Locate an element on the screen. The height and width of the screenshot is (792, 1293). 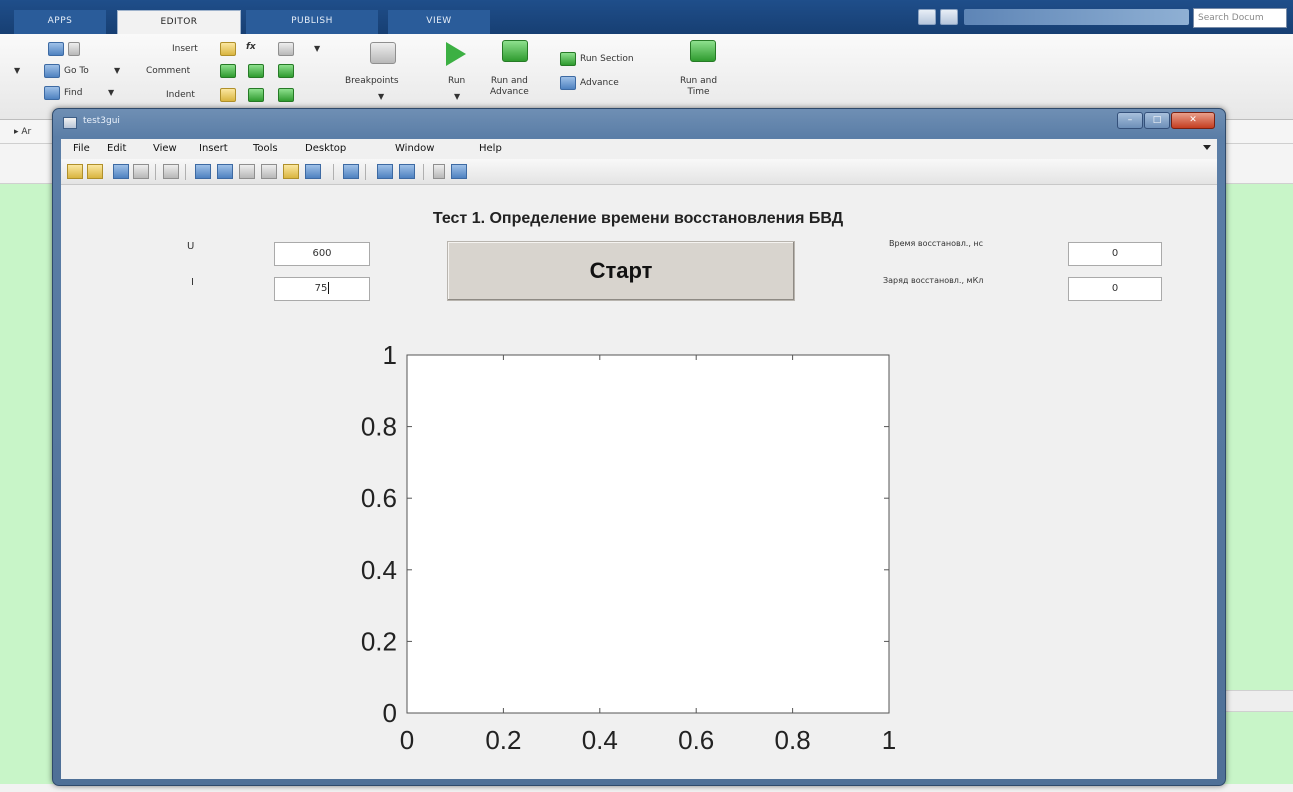
breakpoints-icon is located at coordinates (383, 53).